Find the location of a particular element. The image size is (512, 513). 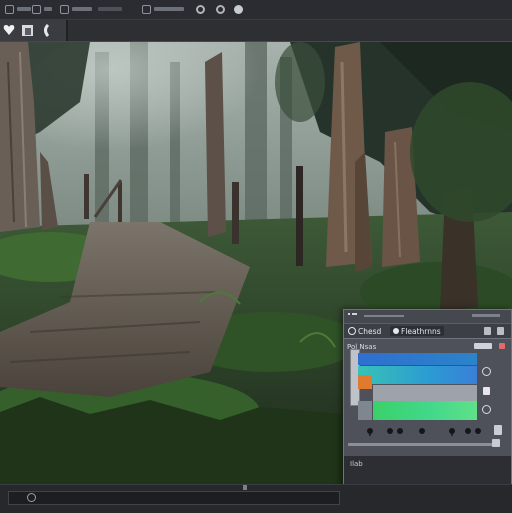

gradient-band-gray is located at coordinates (425, 393).